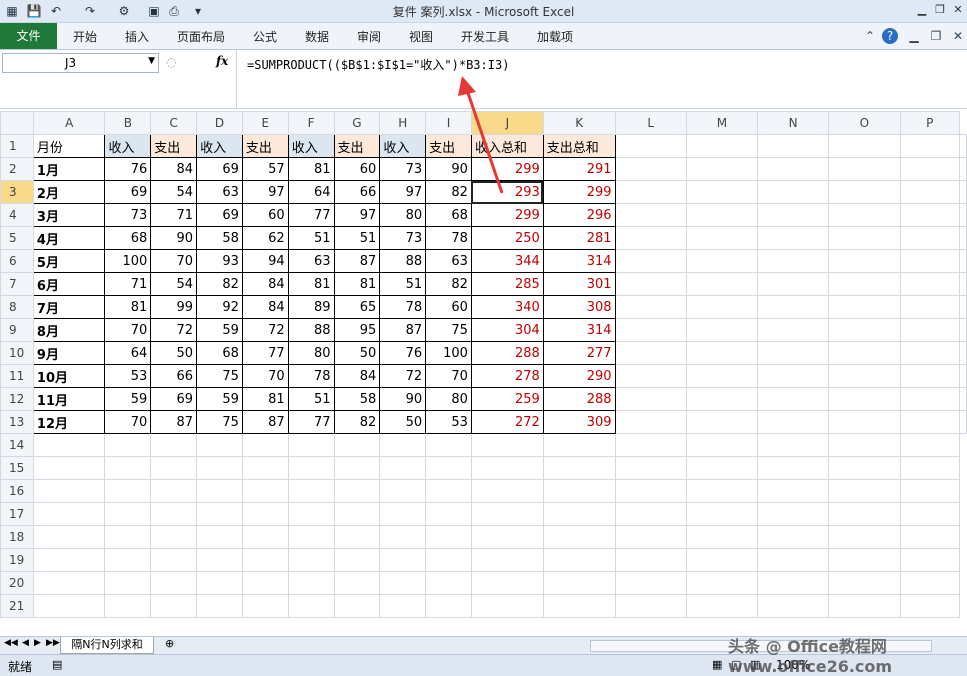 The image size is (967, 676). What do you see at coordinates (219, 422) in the screenshot?
I see `value-cell: 75` at bounding box center [219, 422].